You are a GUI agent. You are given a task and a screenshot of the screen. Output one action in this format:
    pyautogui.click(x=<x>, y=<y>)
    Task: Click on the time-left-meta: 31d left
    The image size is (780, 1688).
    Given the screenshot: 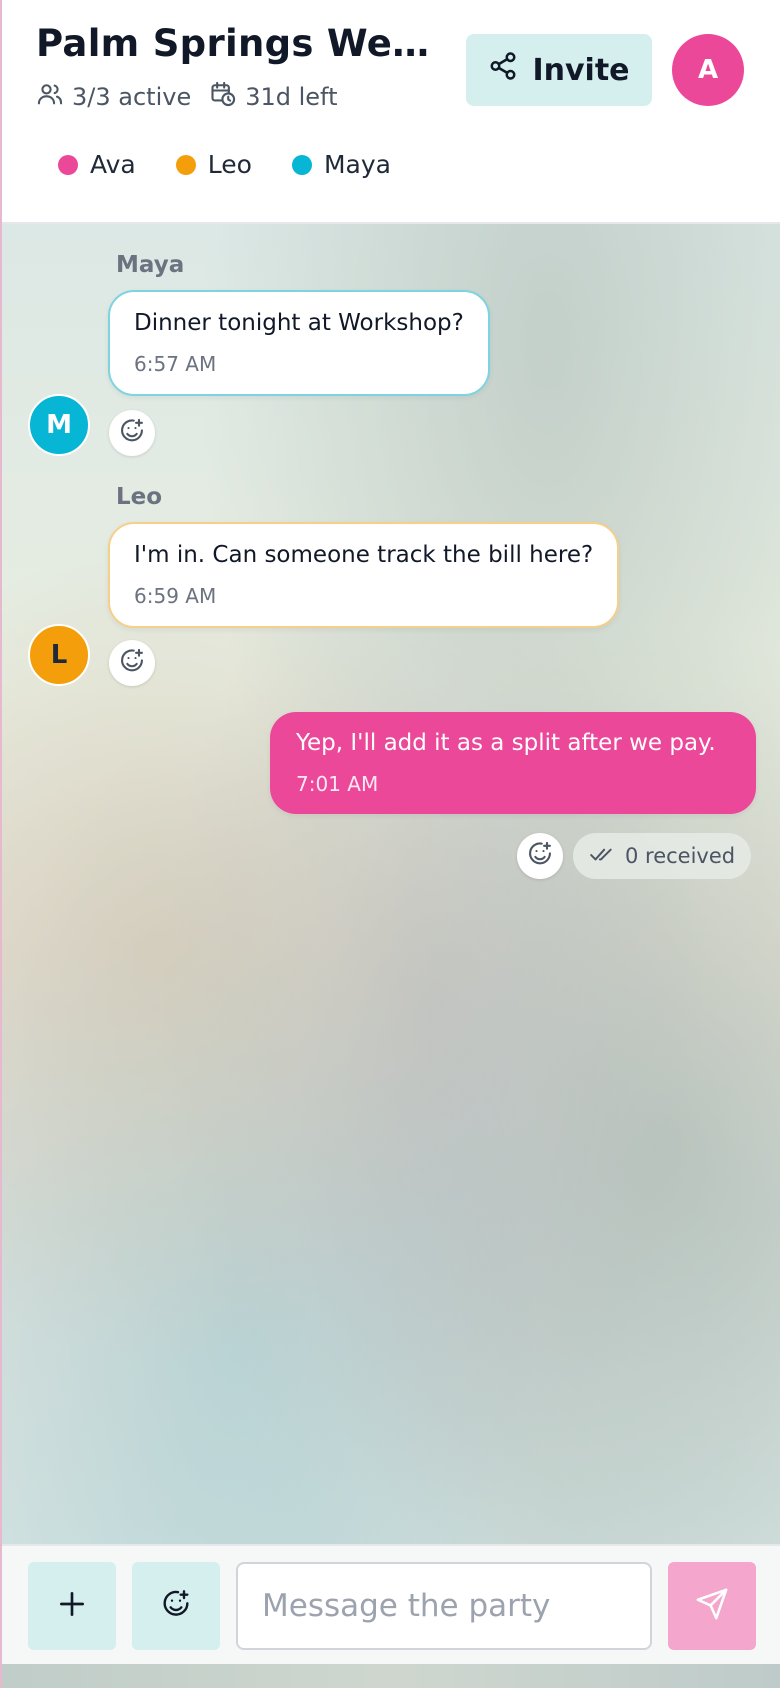 What is the action you would take?
    pyautogui.click(x=273, y=97)
    